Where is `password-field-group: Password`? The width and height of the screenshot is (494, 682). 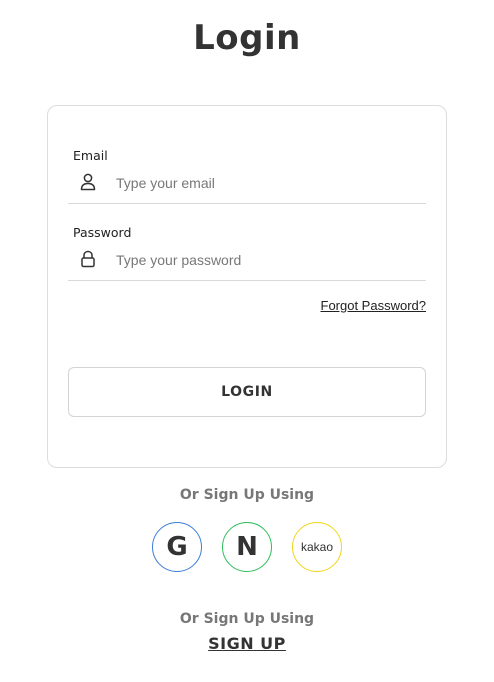
password-field-group: Password is located at coordinates (247, 253).